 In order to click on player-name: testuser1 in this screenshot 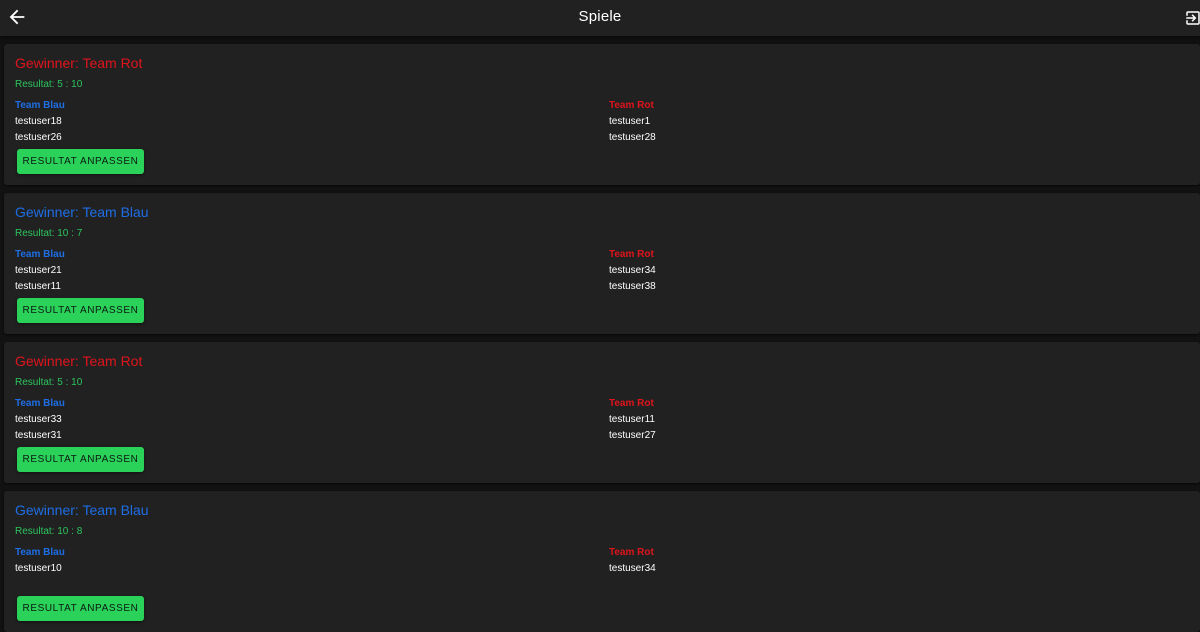, I will do `click(630, 121)`.